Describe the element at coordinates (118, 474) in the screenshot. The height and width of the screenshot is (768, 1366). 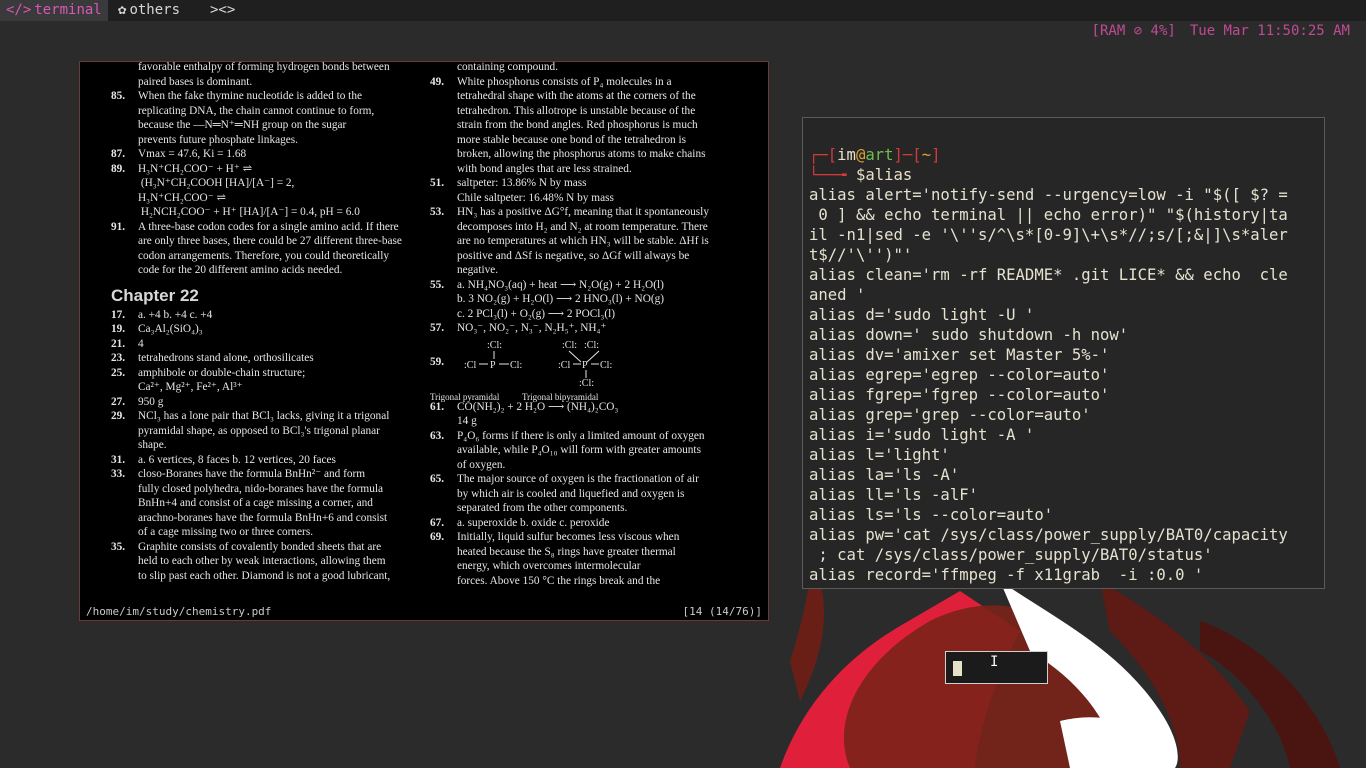
I see `item-number: 33.` at that location.